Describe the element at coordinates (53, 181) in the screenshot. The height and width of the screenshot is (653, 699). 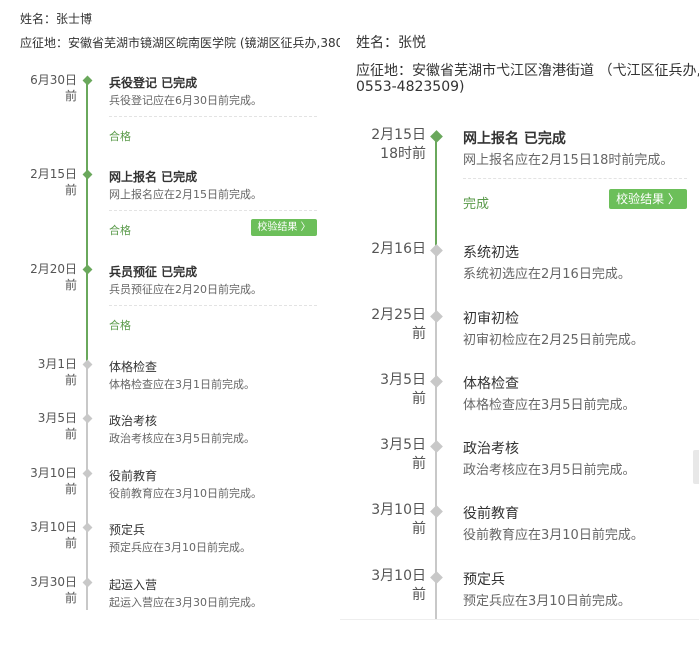
I see `step-date: 2月15日前` at that location.